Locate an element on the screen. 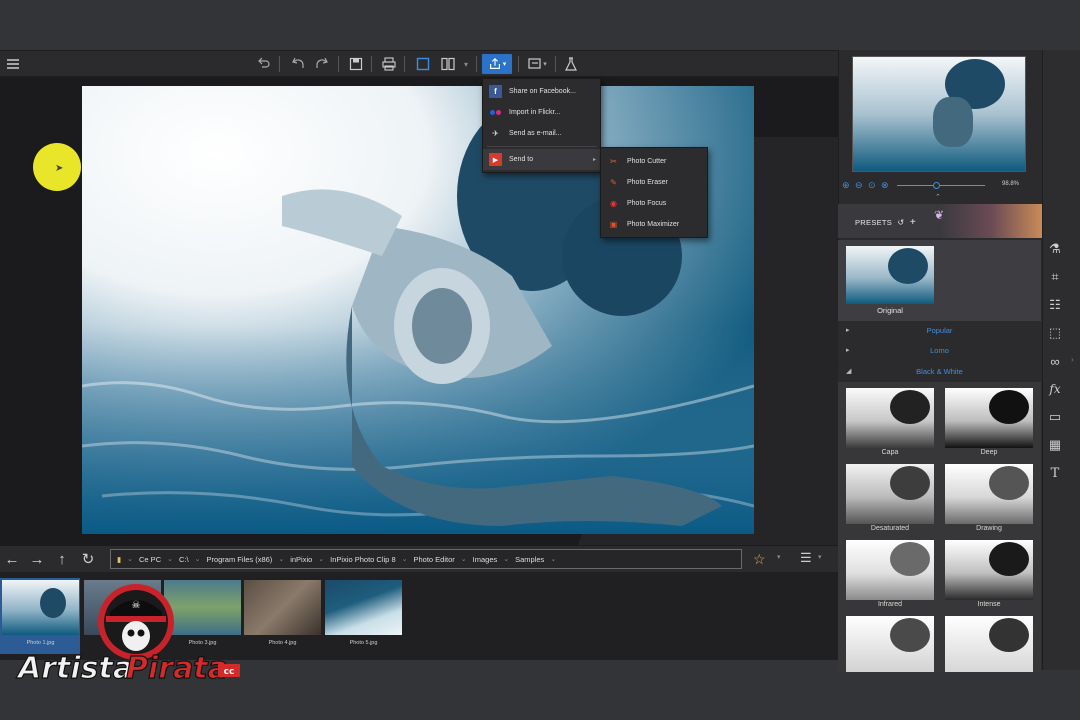 This screenshot has width=1080, height=720. lab-icon: ⚗ is located at coordinates (1055, 249).